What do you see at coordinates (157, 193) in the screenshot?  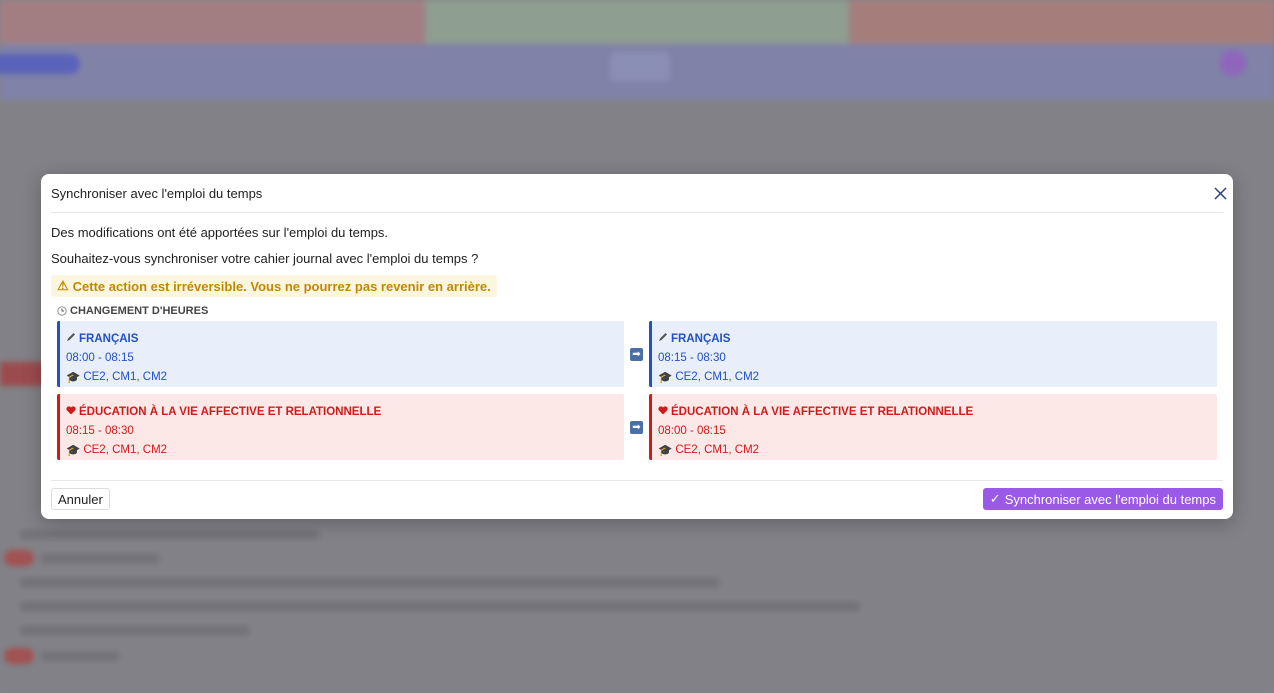 I see `dialog-title: Synchroniser avec l'emploi du temps` at bounding box center [157, 193].